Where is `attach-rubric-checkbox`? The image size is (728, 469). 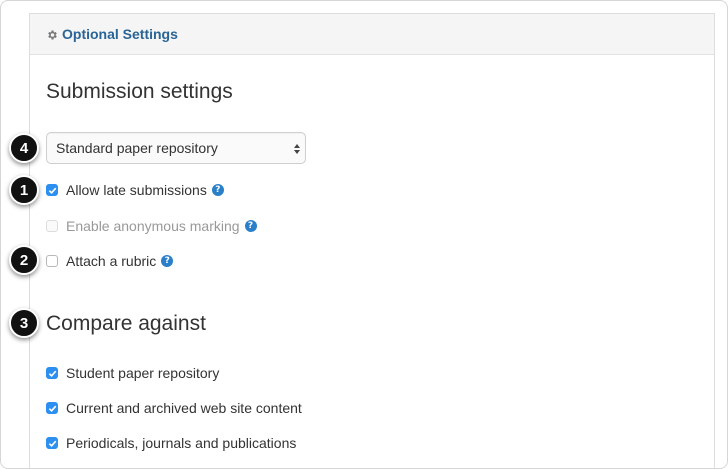
attach-rubric-checkbox is located at coordinates (52, 261).